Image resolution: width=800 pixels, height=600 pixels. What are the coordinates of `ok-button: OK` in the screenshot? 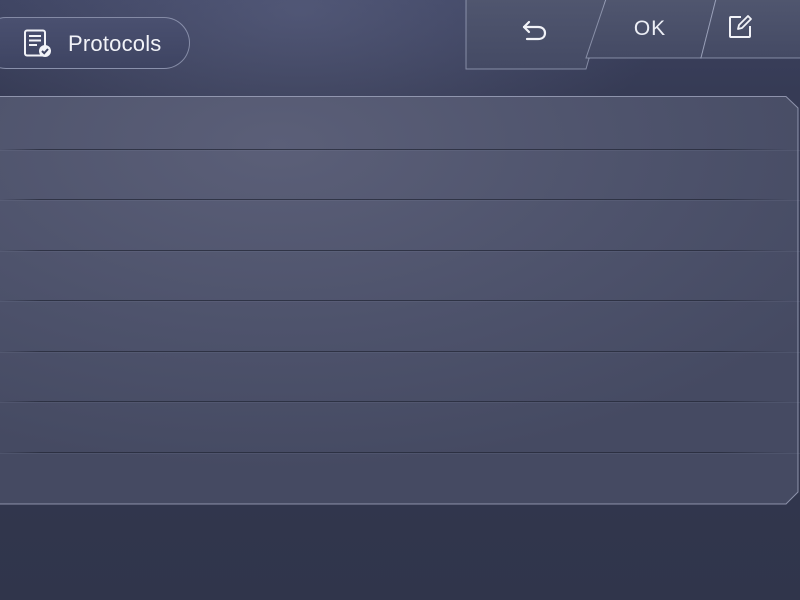 It's located at (650, 29).